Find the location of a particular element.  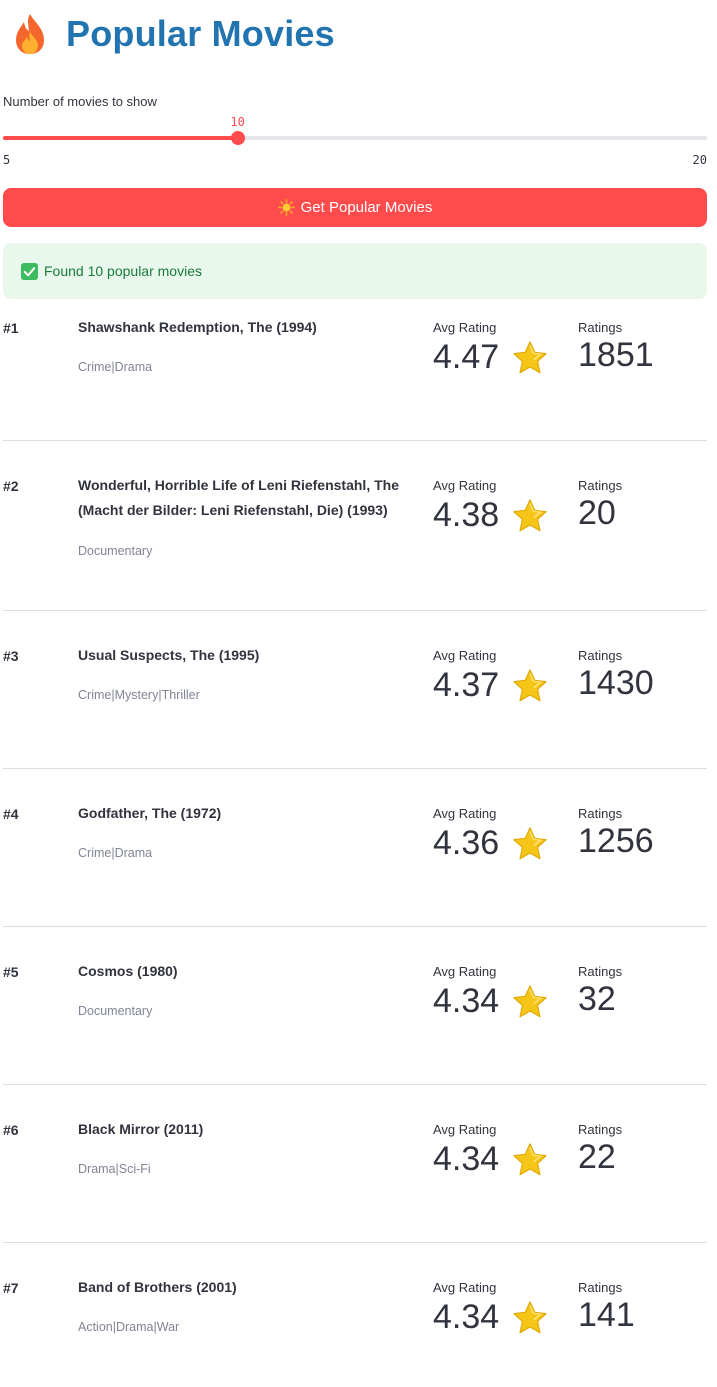

slider-max-label: 20 is located at coordinates (699, 160).